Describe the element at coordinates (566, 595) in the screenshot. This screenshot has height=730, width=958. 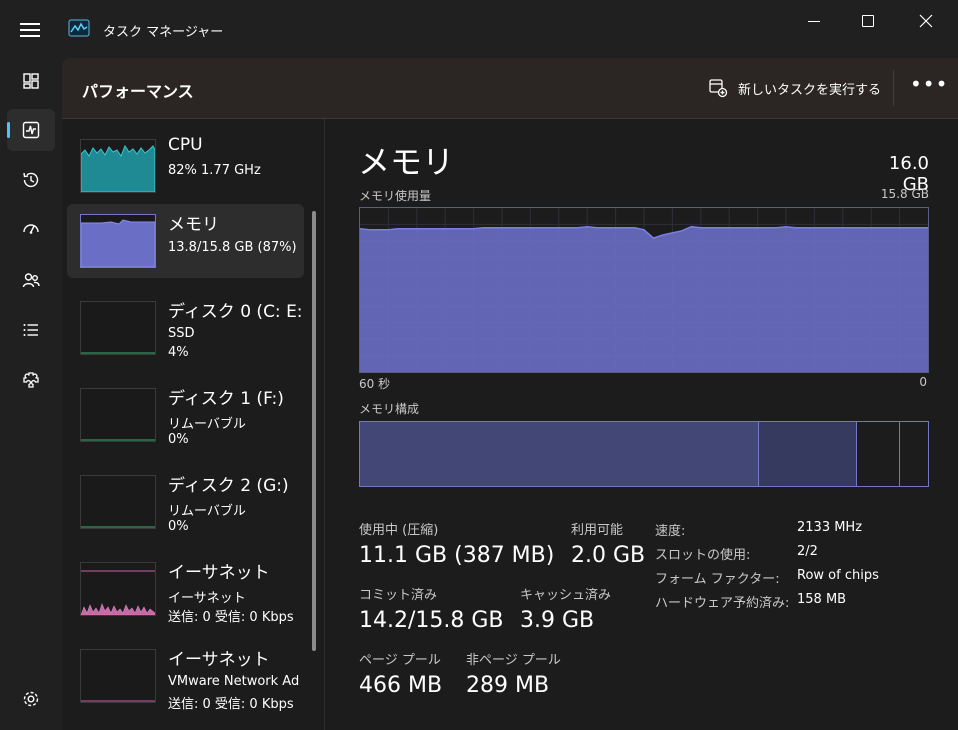
I see `cached-label: キャッシュ済み` at that location.